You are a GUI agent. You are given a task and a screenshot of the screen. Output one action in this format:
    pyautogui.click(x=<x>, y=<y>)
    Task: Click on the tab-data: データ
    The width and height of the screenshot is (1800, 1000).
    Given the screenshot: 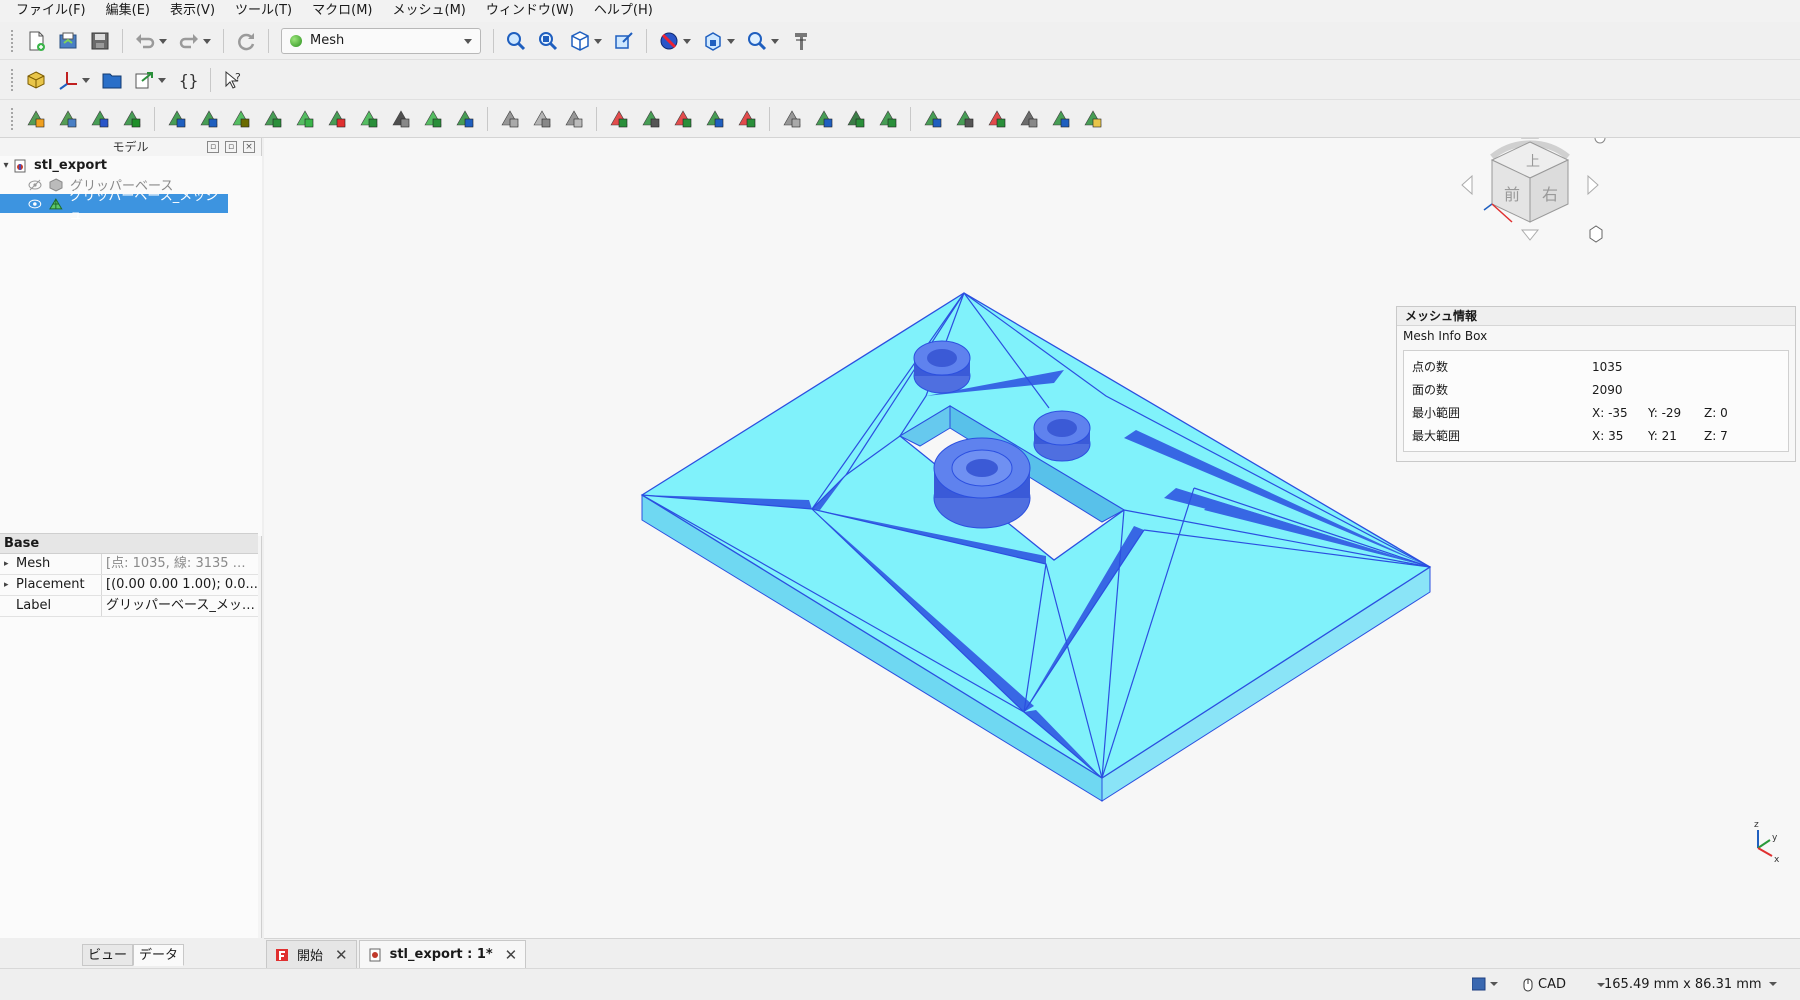 What is the action you would take?
    pyautogui.click(x=159, y=955)
    